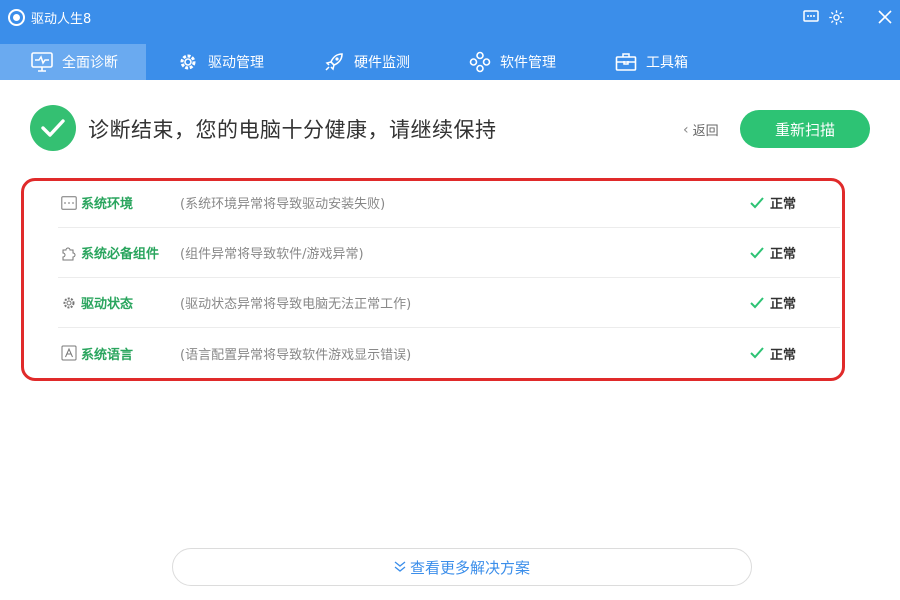  What do you see at coordinates (885, 17) in the screenshot?
I see `close-icon` at bounding box center [885, 17].